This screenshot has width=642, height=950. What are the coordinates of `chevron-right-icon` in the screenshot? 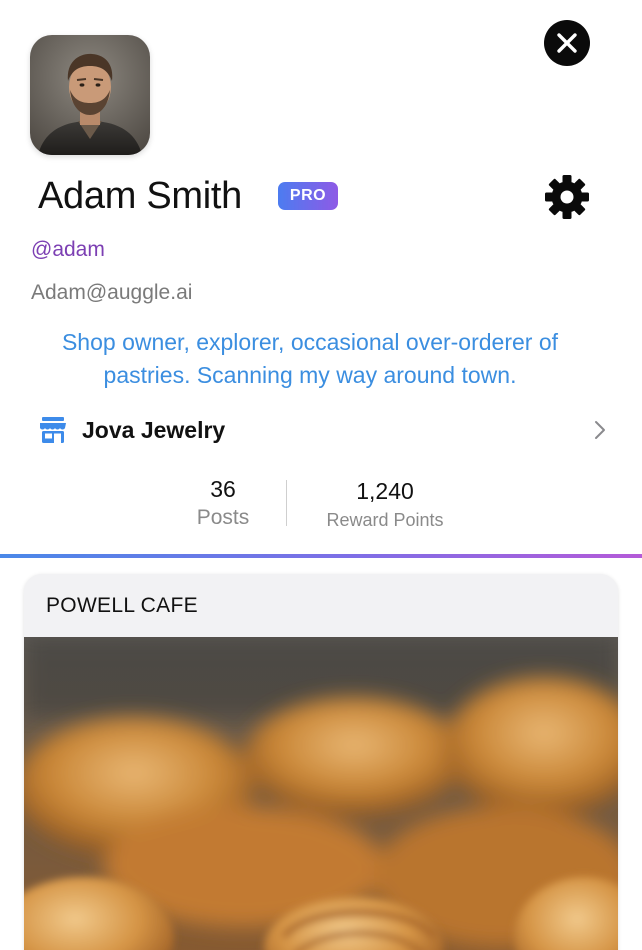 It's located at (600, 430).